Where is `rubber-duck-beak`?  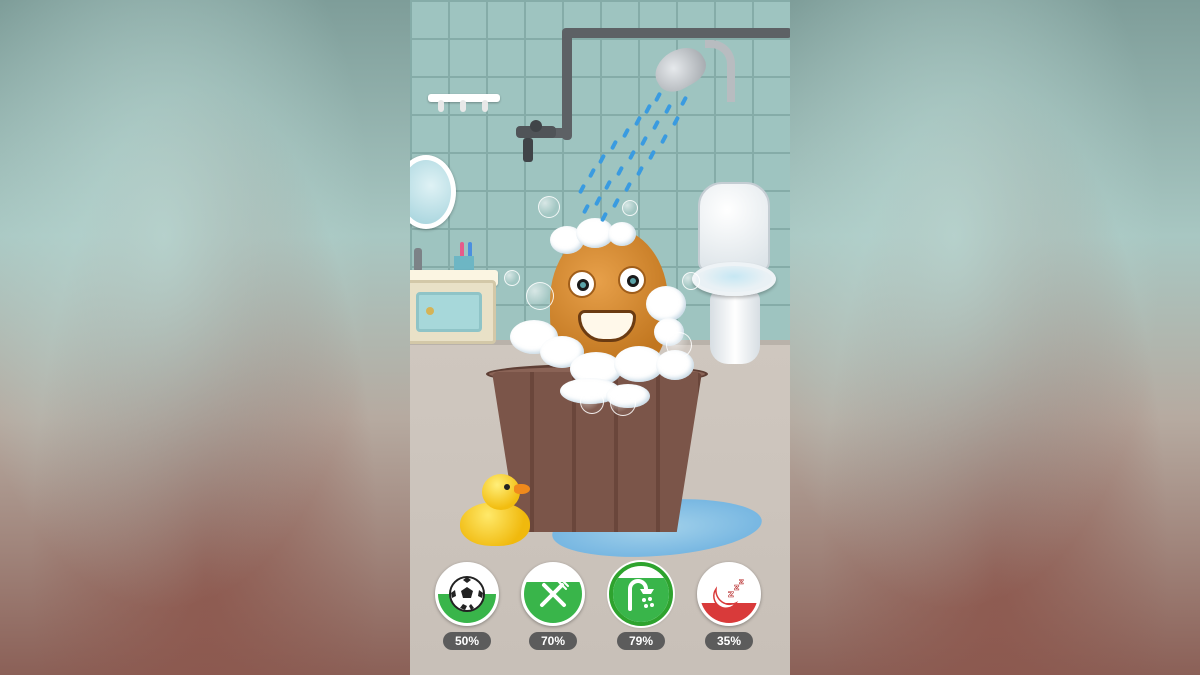
rubber-duck-beak is located at coordinates (522, 489).